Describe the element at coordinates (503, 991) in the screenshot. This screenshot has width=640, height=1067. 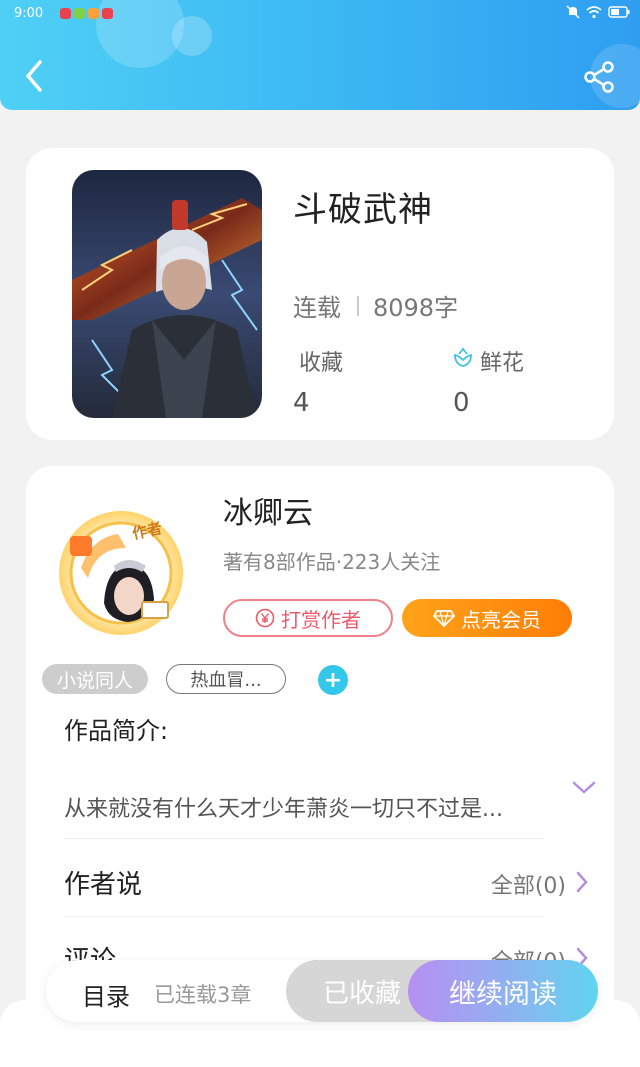
I see `continue-reading-button: 继续阅读` at that location.